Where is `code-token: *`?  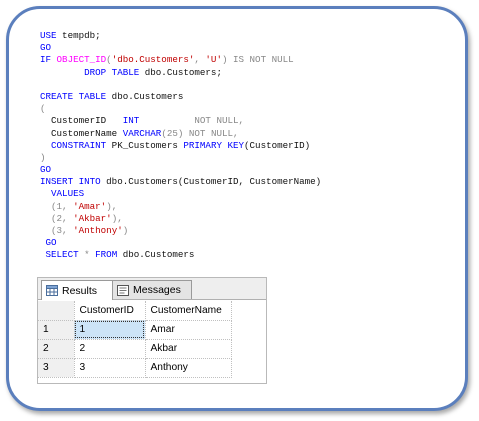 code-token: * is located at coordinates (87, 255).